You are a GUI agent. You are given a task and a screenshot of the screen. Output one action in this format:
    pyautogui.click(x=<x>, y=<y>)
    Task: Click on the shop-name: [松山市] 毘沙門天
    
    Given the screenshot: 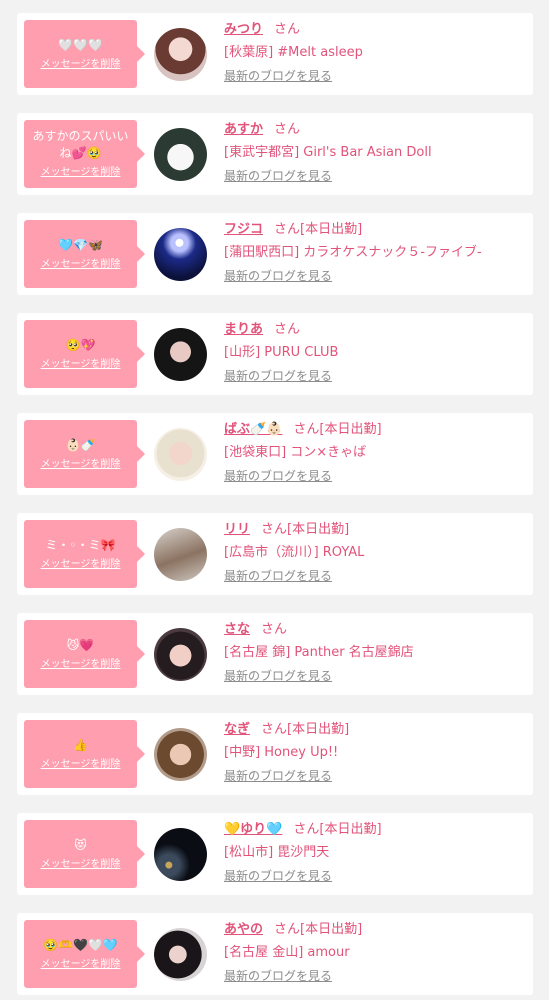 What is the action you would take?
    pyautogui.click(x=277, y=852)
    